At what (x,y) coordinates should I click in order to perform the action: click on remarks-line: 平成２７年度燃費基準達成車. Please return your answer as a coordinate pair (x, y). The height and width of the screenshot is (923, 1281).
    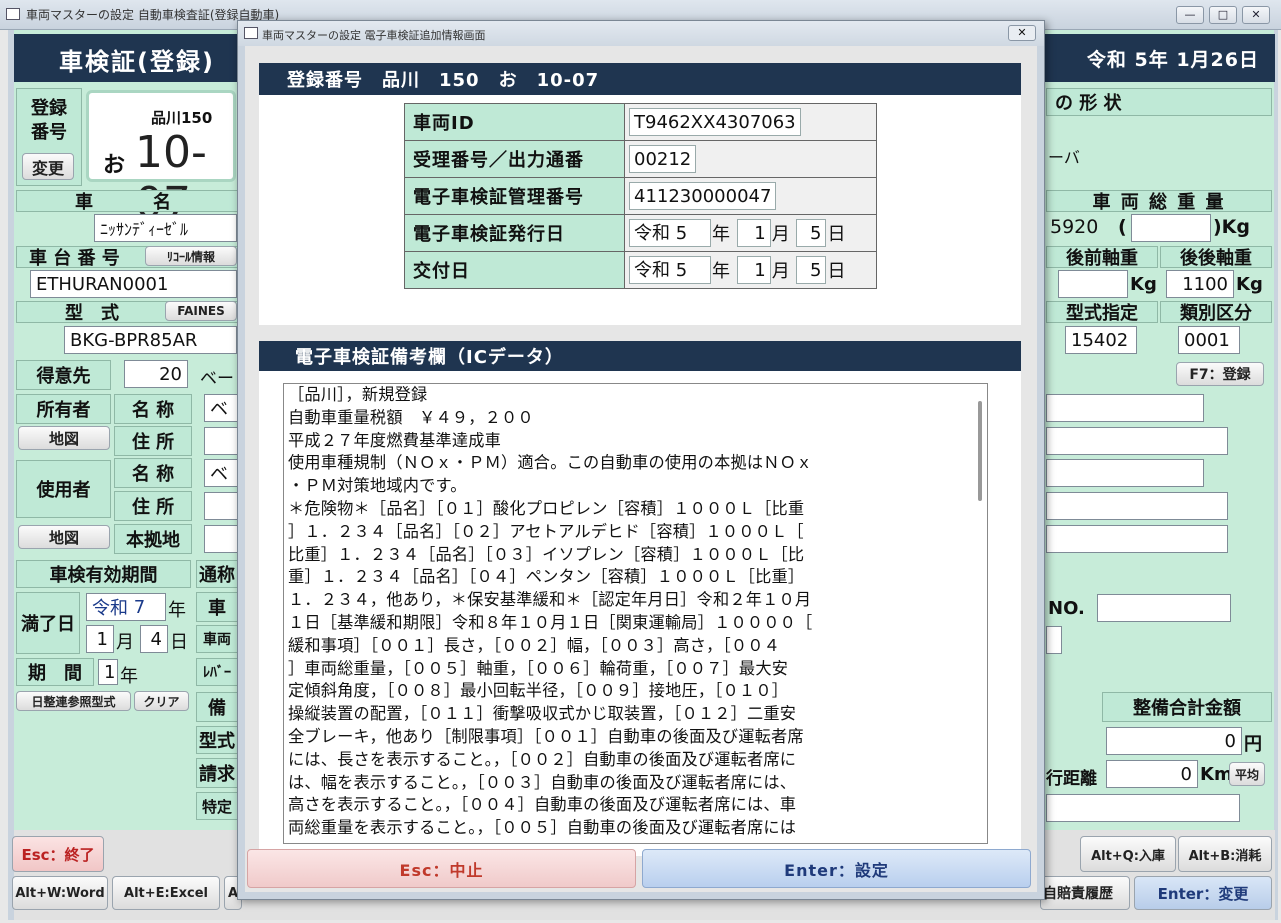
    Looking at the image, I should click on (395, 440).